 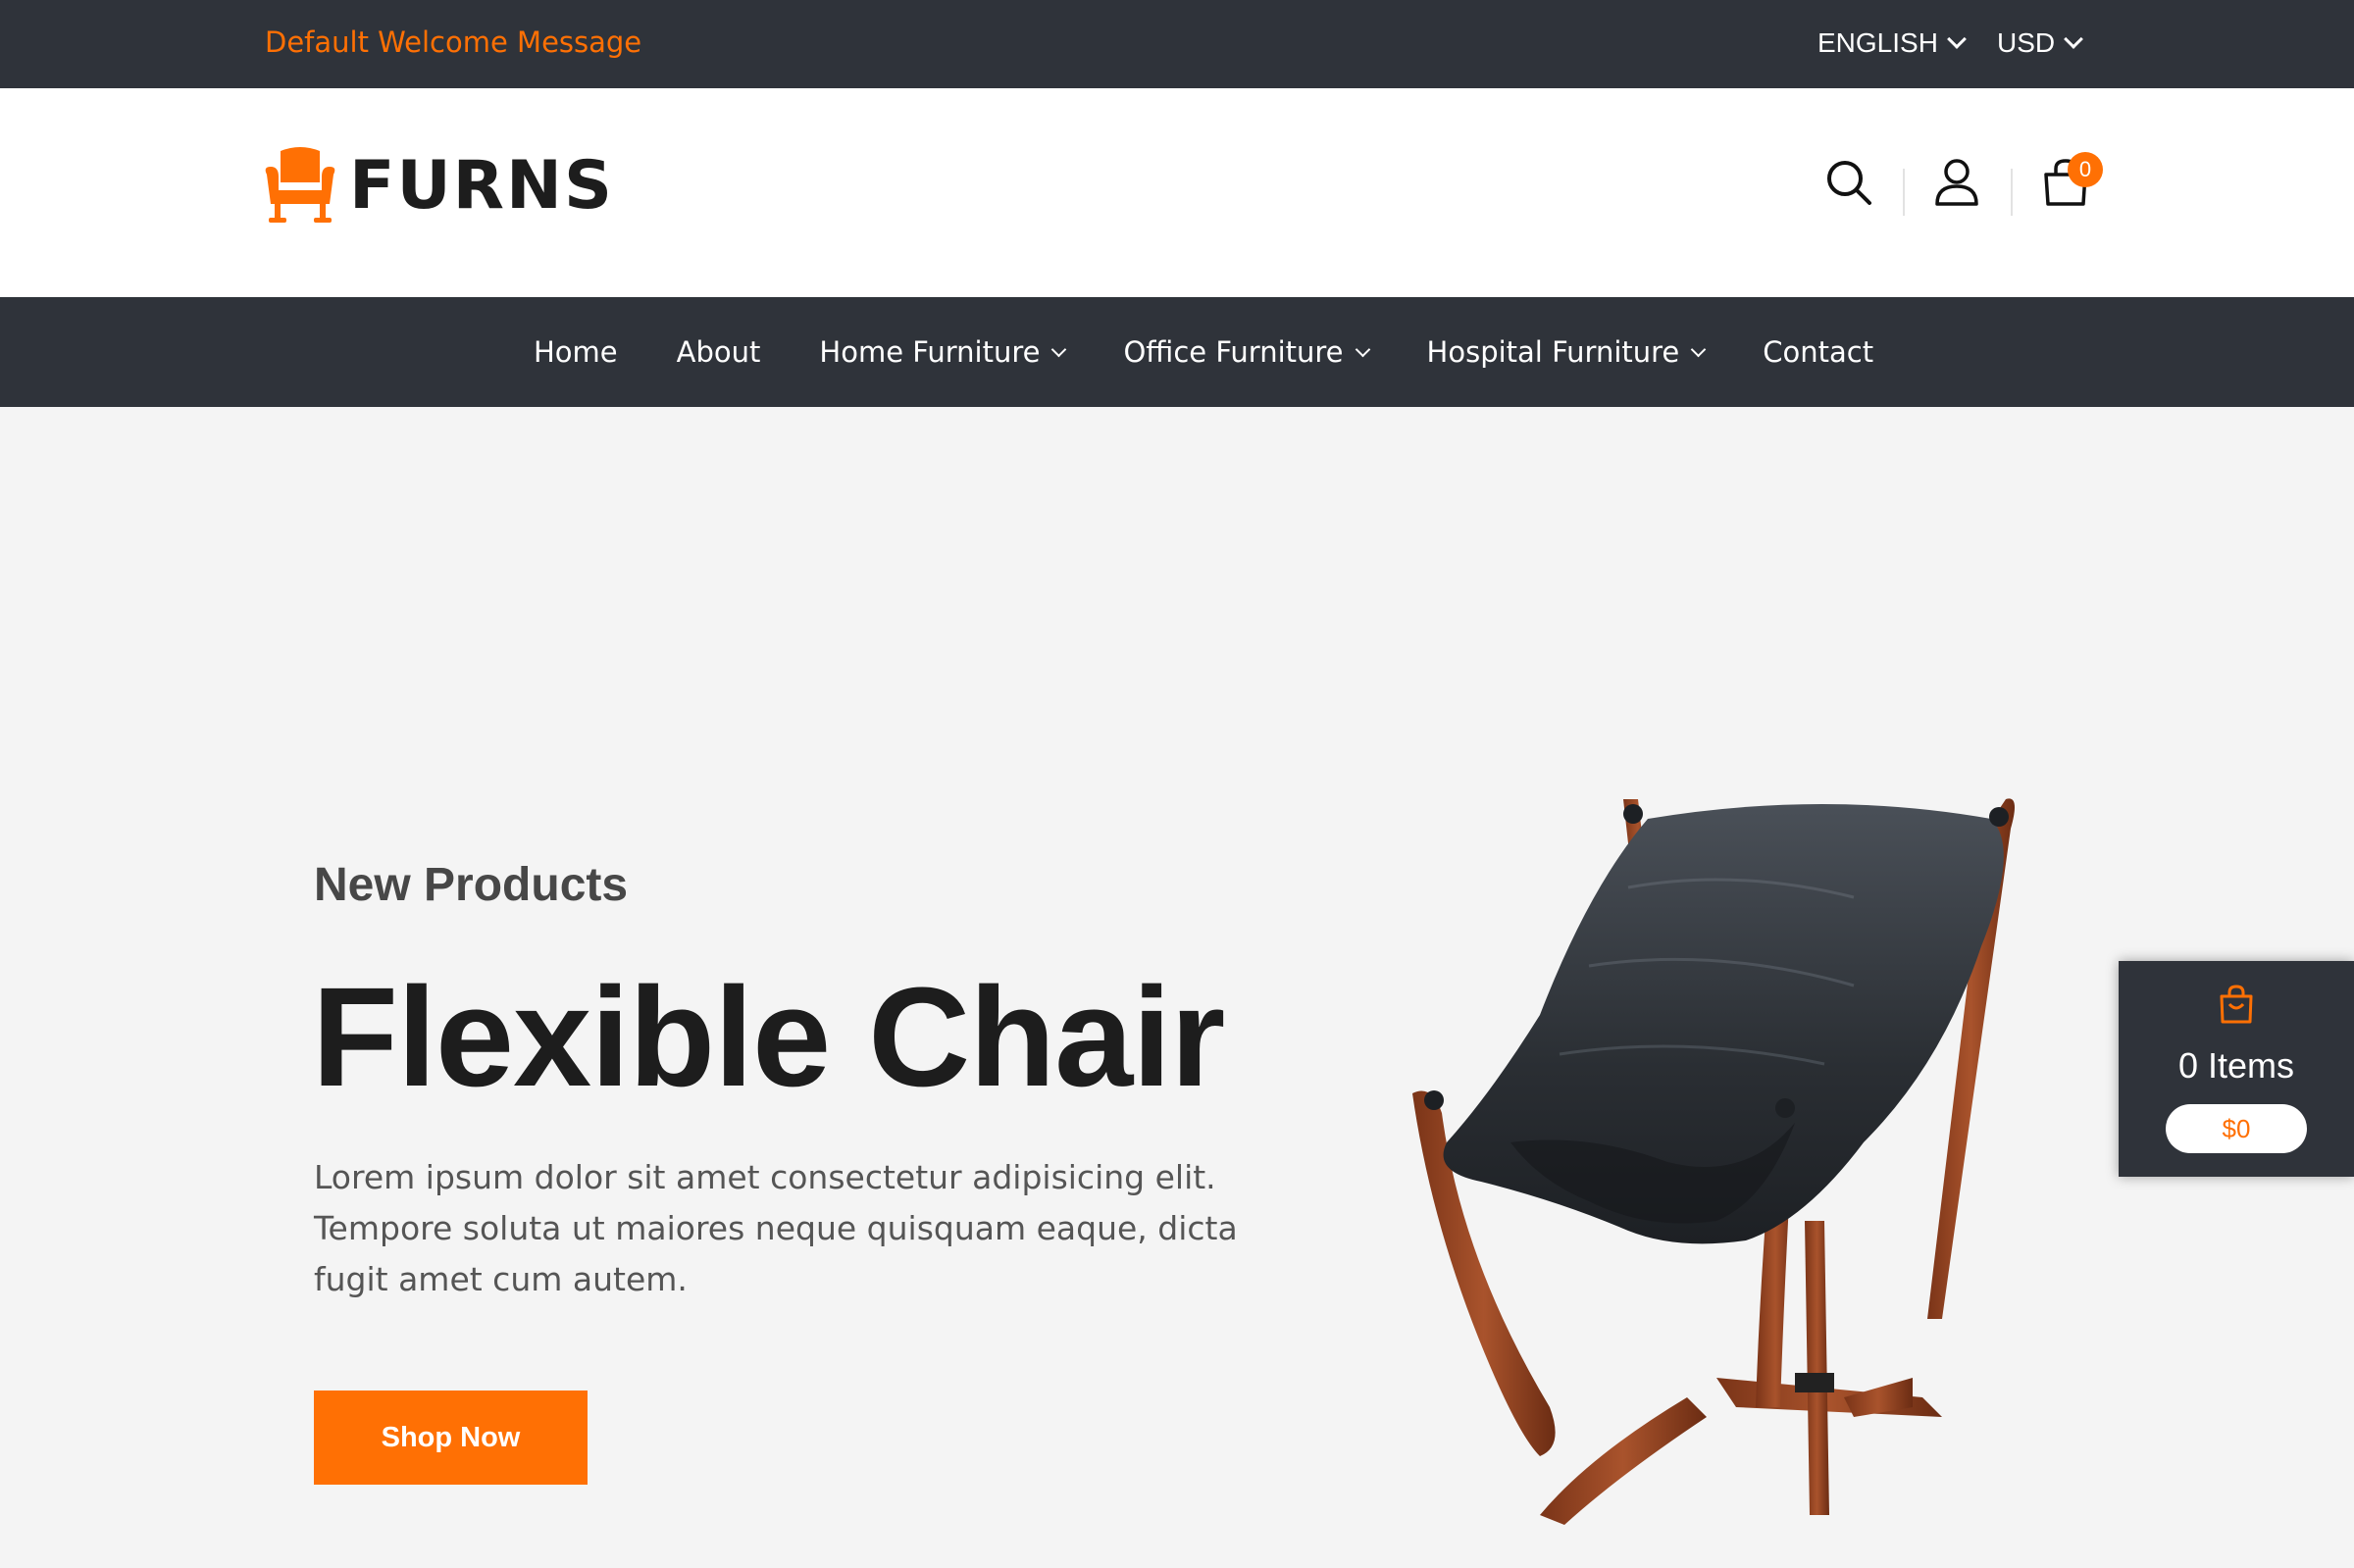 I want to click on nav-item-about: About, so click(x=719, y=352).